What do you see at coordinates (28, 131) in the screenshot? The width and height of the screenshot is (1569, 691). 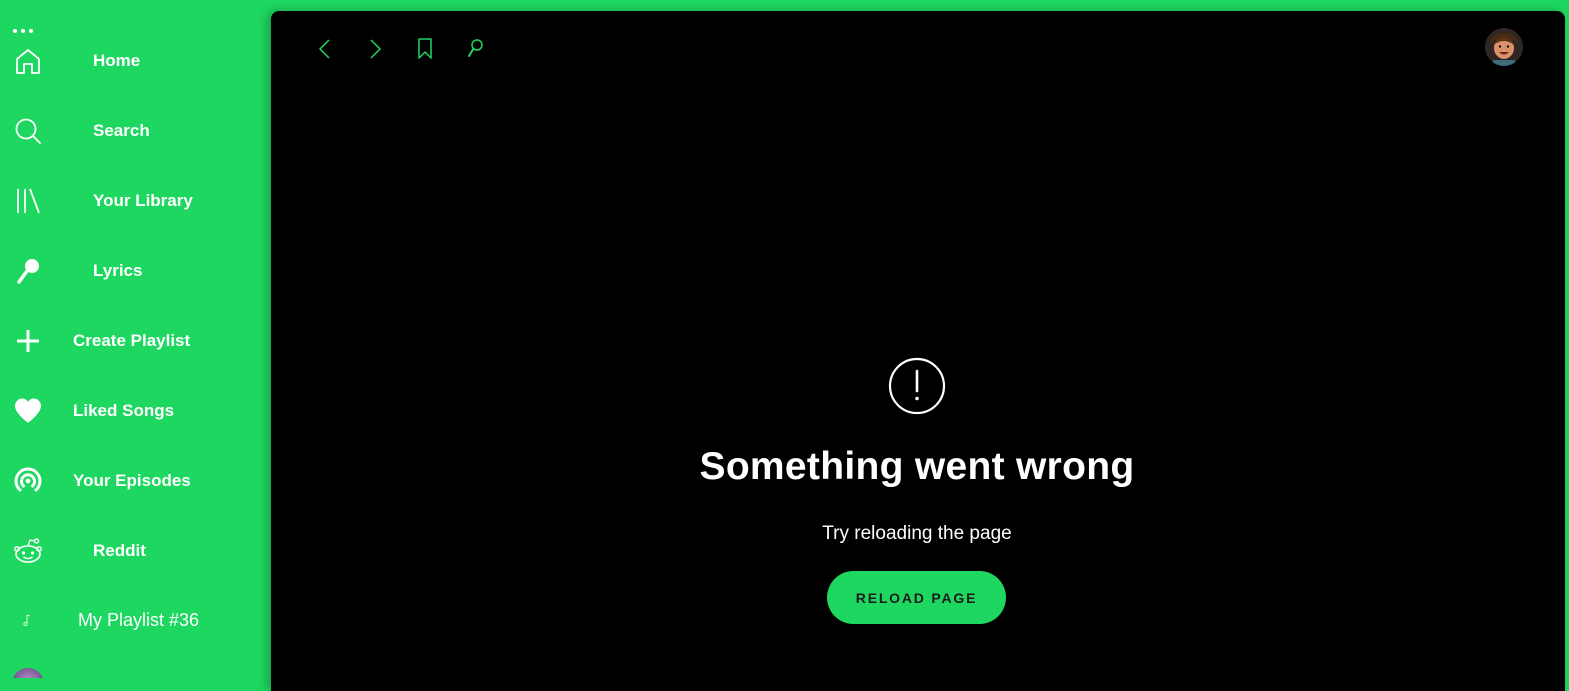 I see `search-icon` at bounding box center [28, 131].